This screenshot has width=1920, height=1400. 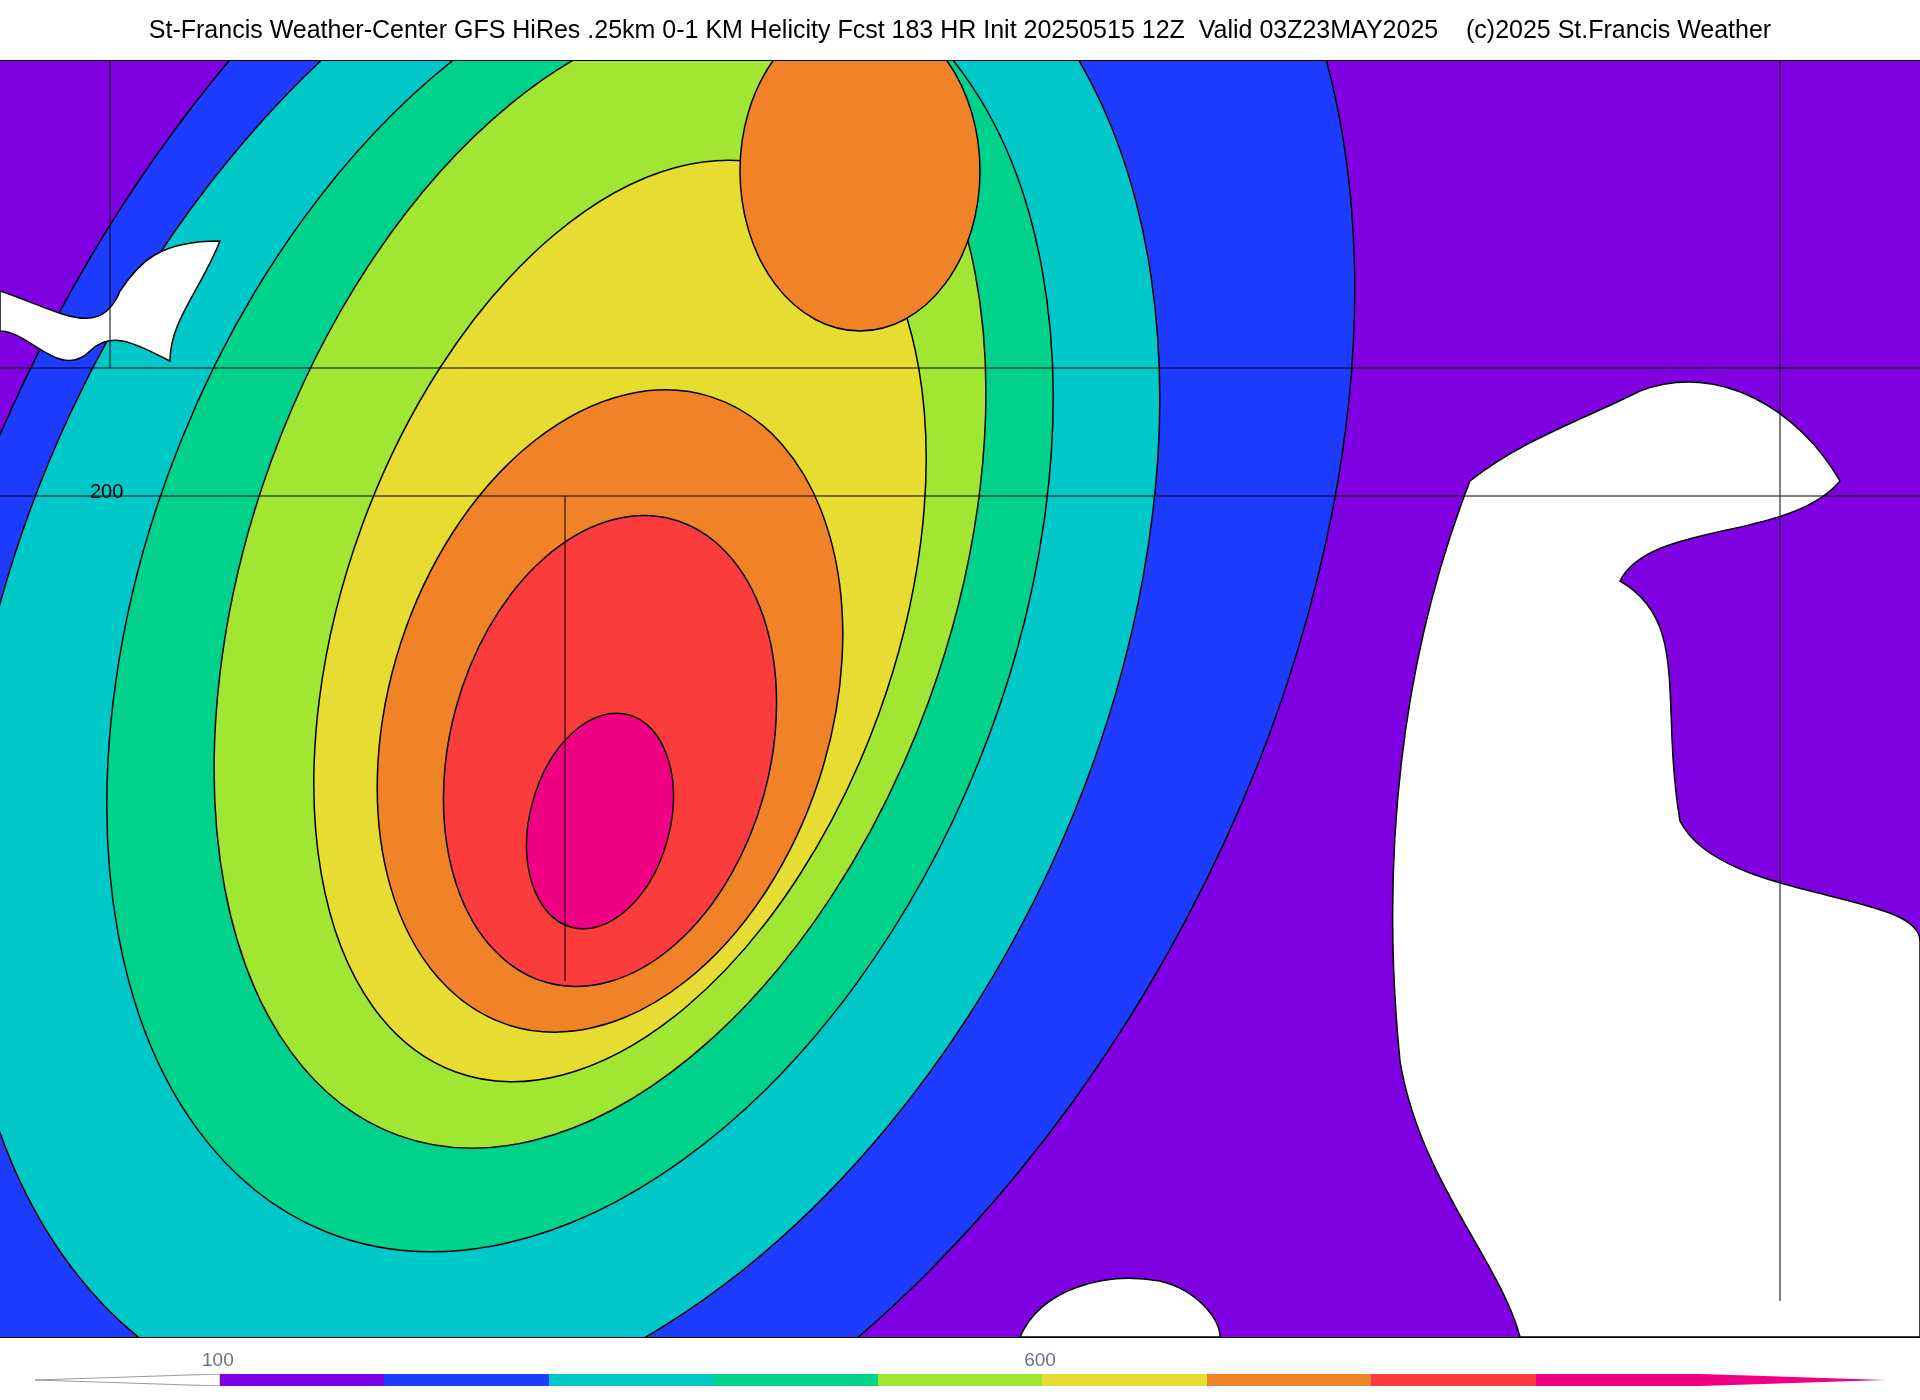 What do you see at coordinates (1040, 1359) in the screenshot?
I see `colorbar-label: 600` at bounding box center [1040, 1359].